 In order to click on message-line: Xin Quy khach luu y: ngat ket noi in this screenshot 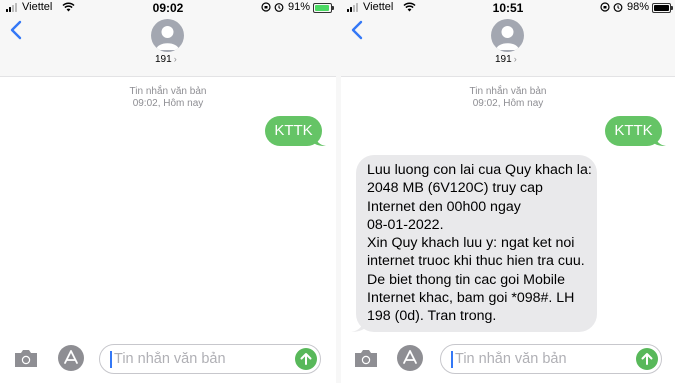, I will do `click(471, 243)`.